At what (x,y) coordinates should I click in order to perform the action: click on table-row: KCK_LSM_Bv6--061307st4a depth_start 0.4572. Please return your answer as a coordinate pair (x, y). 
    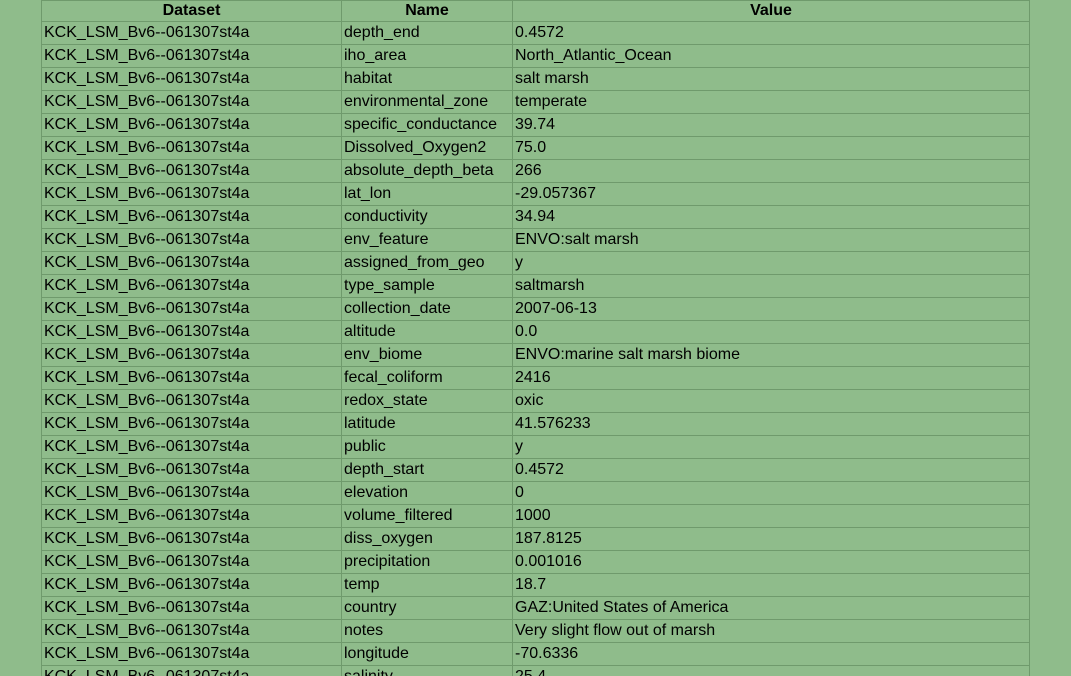
    Looking at the image, I should click on (535, 470).